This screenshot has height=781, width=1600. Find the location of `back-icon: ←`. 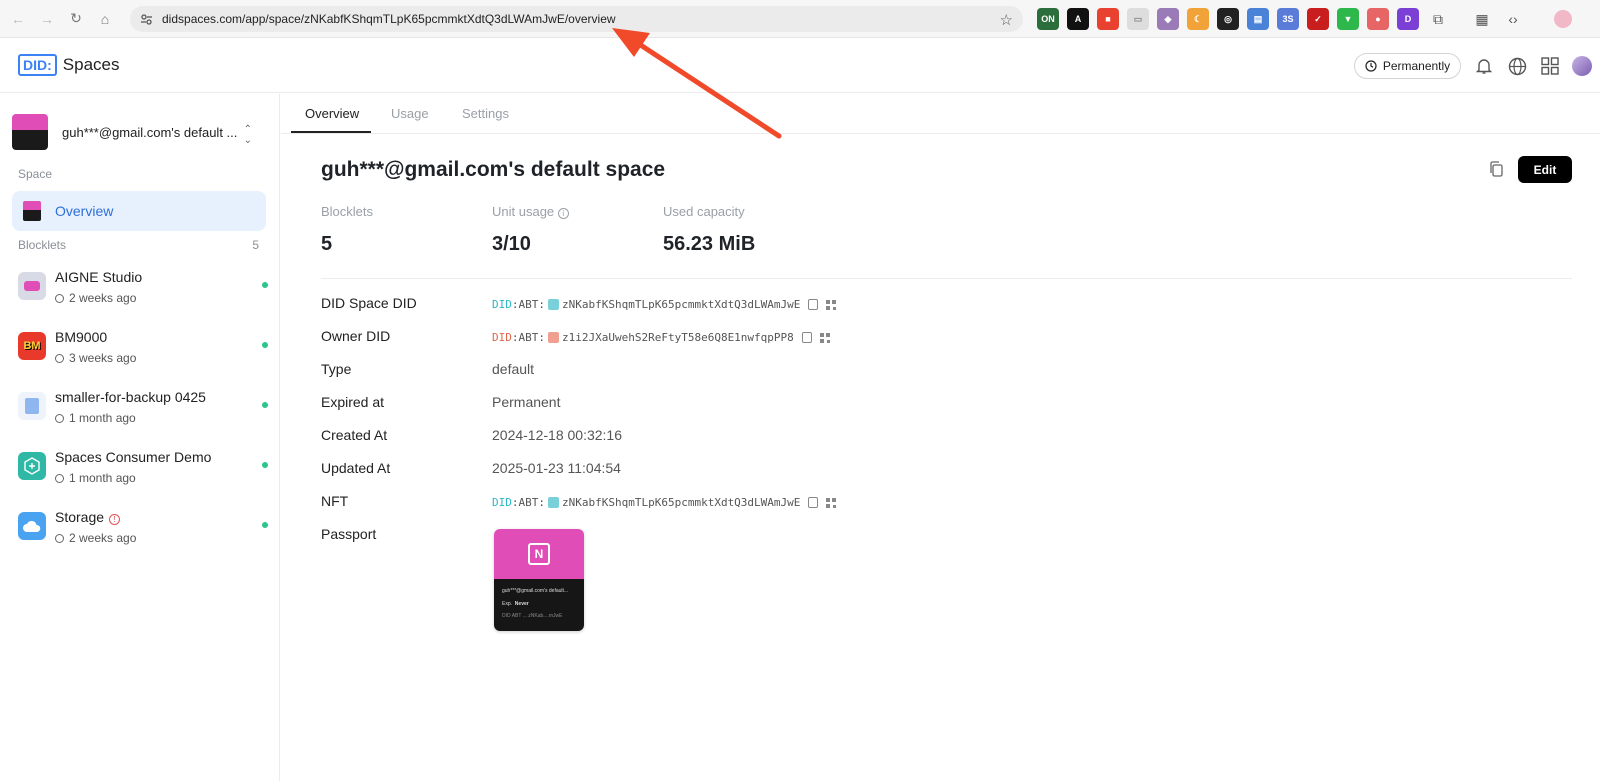

back-icon: ← is located at coordinates (18, 19).